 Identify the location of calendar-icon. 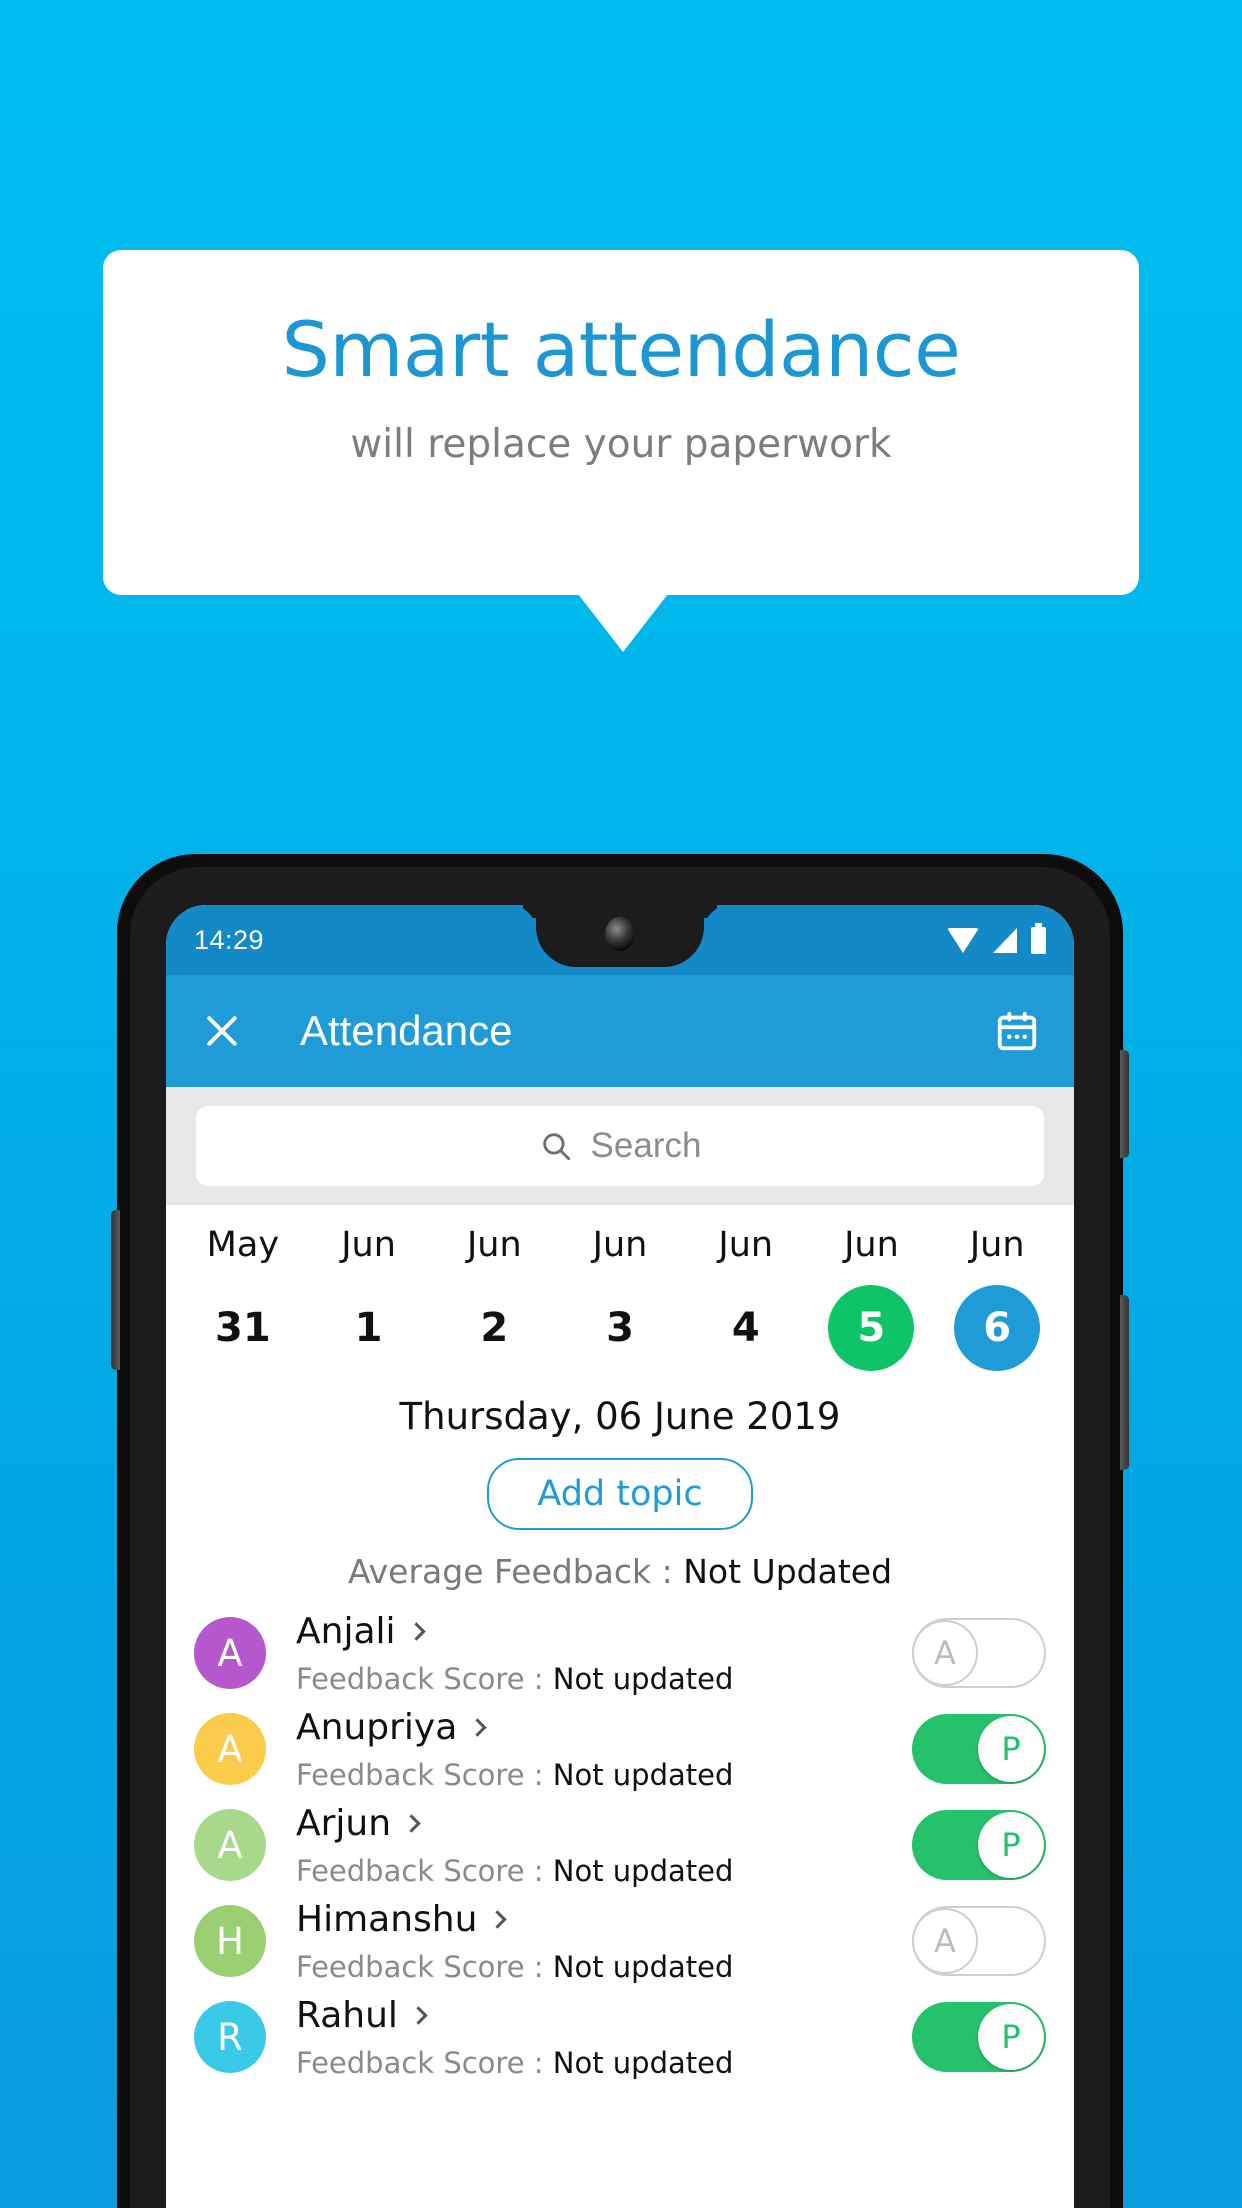
(1017, 1031).